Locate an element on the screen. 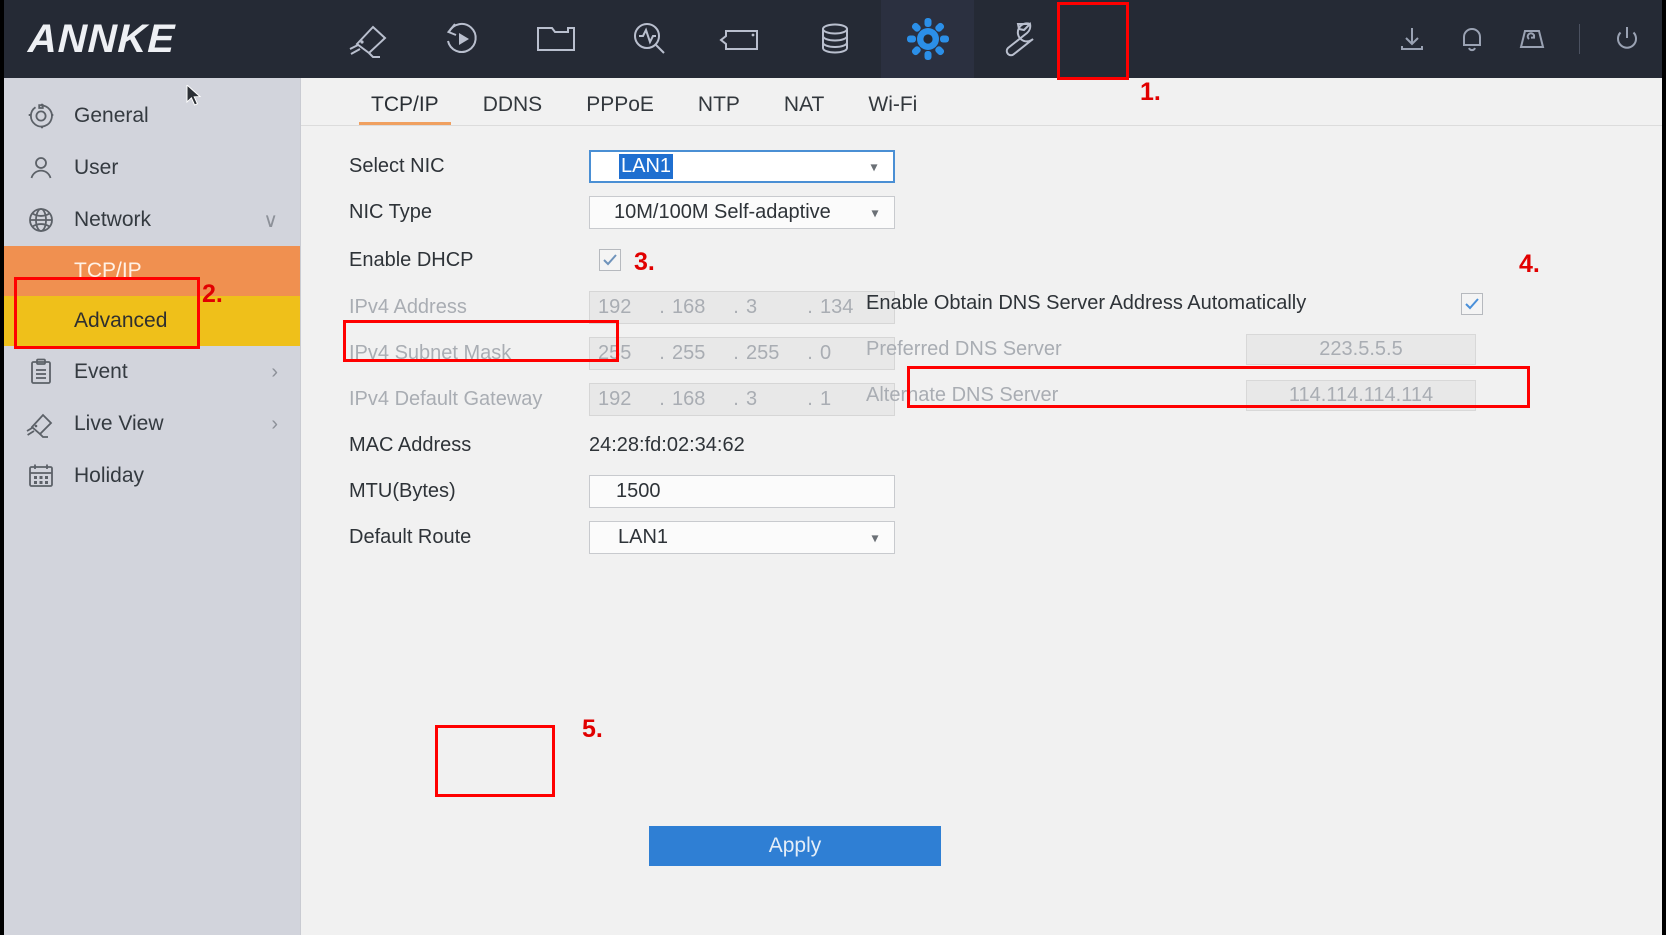 The image size is (1666, 935). sidebar-item-label: Network is located at coordinates (113, 219).